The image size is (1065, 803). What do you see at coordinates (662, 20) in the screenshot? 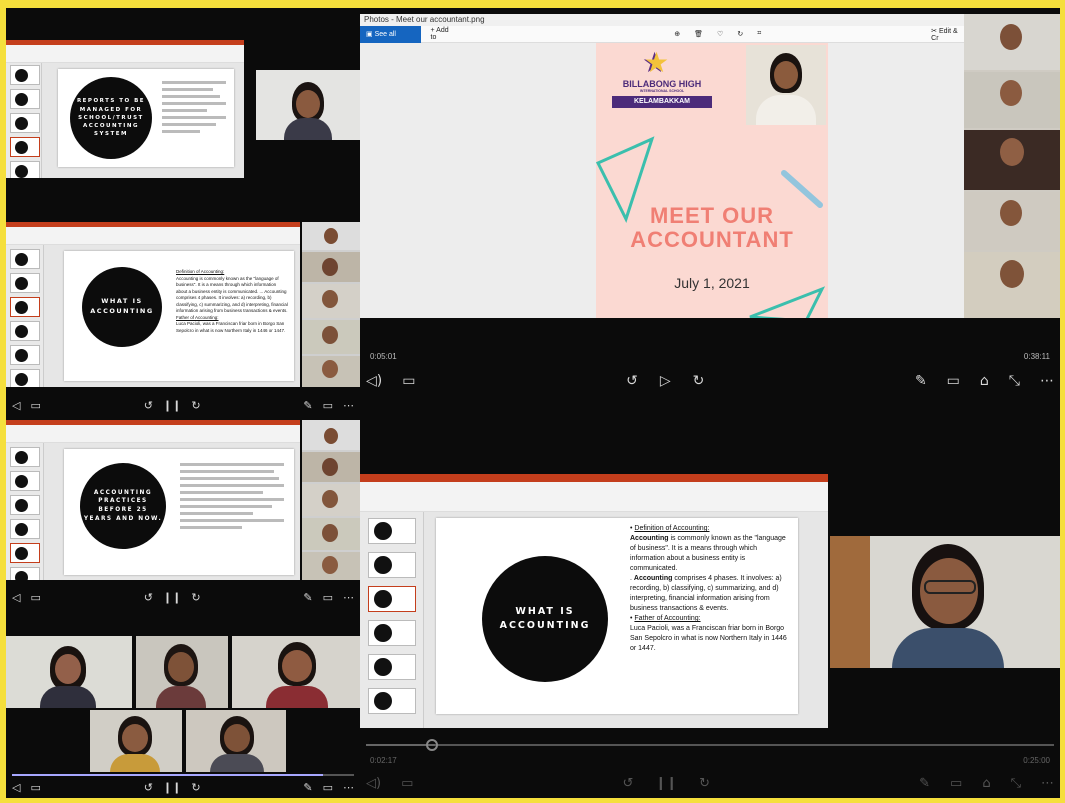
I see `photos-window-title: Photos - Meet our accountant.png` at bounding box center [662, 20].